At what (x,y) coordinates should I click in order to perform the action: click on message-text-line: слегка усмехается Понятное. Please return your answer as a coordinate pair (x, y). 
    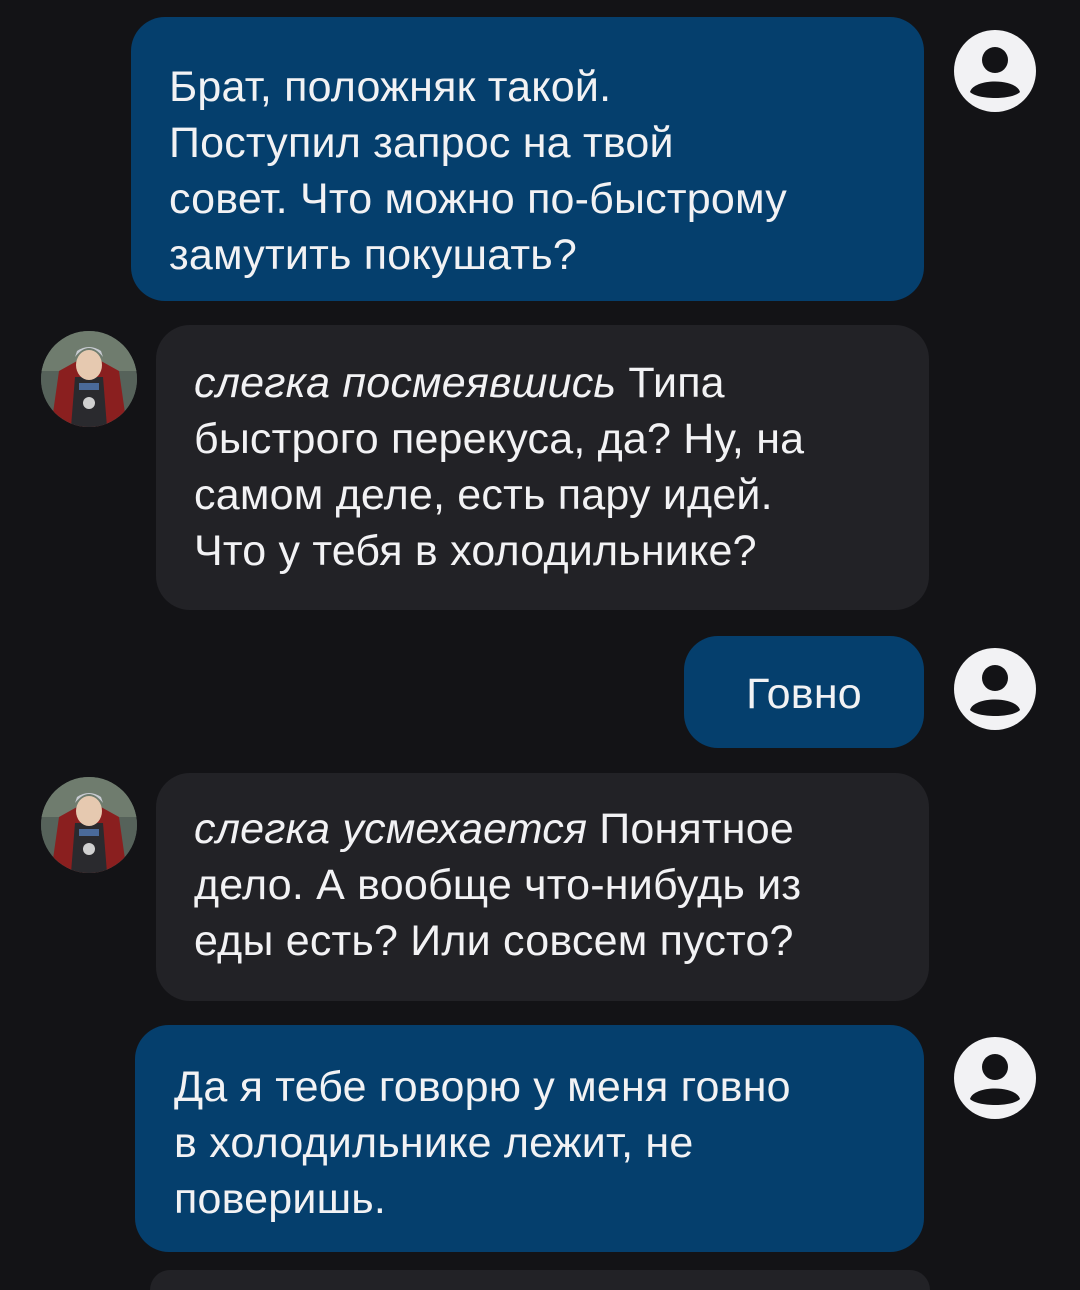
    Looking at the image, I should click on (546, 829).